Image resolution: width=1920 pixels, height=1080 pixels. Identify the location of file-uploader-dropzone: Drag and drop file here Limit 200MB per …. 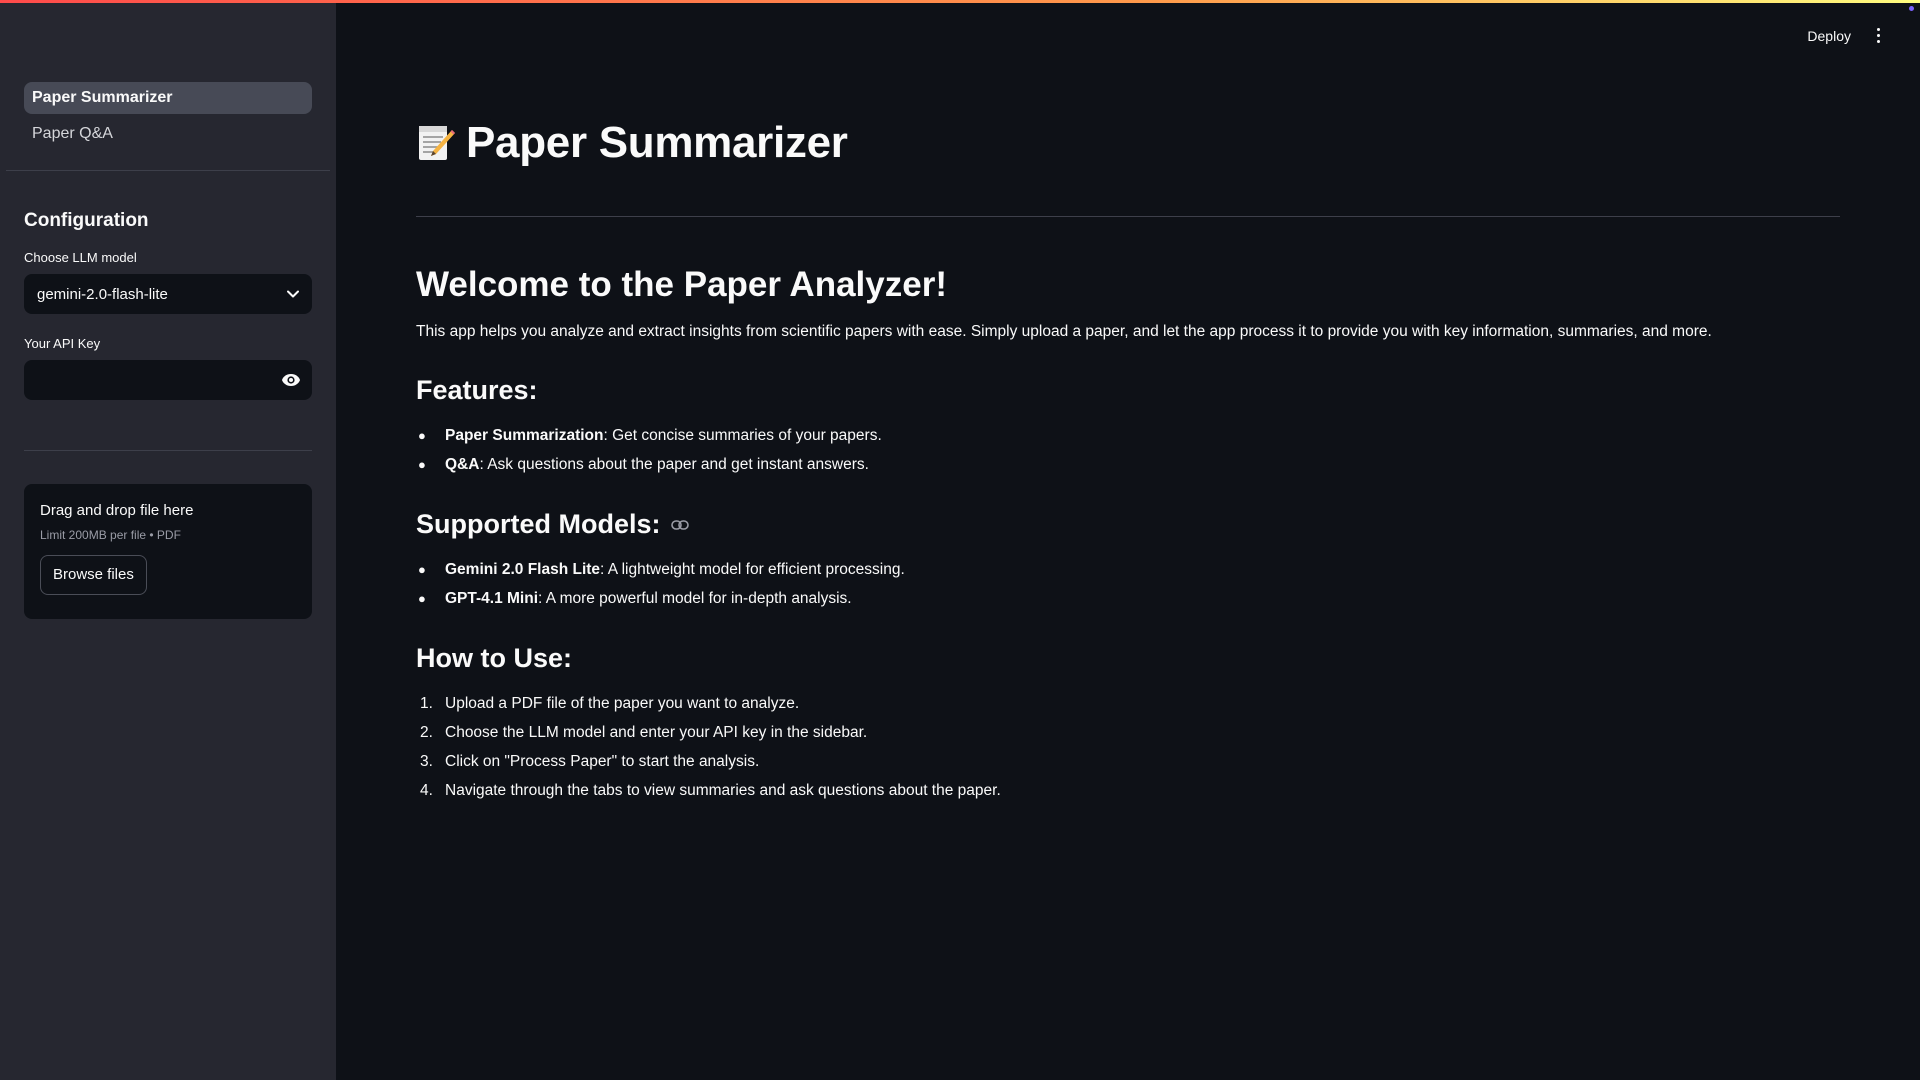
(168, 551).